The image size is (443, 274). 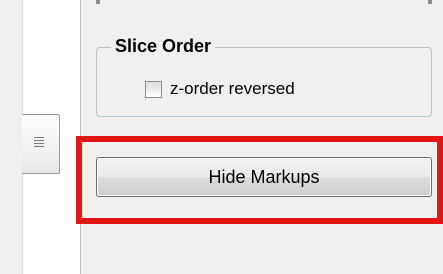 What do you see at coordinates (153, 89) in the screenshot?
I see `z-order-reversed-checkbox` at bounding box center [153, 89].